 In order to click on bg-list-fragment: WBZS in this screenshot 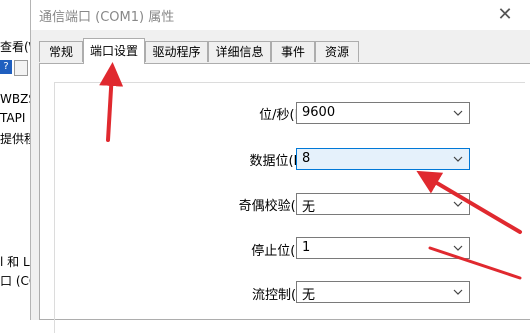, I will do `click(15, 99)`.